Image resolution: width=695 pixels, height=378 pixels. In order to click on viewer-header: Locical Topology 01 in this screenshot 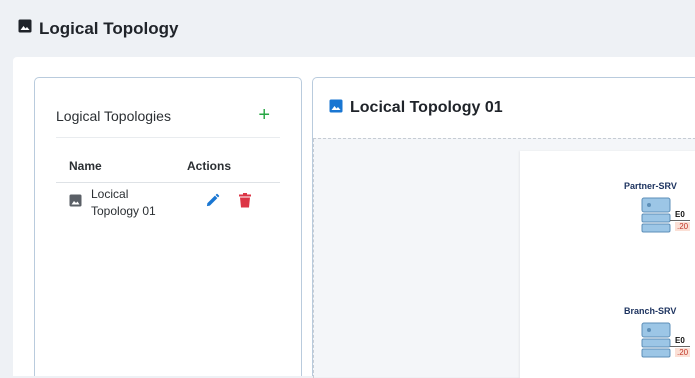, I will do `click(504, 108)`.